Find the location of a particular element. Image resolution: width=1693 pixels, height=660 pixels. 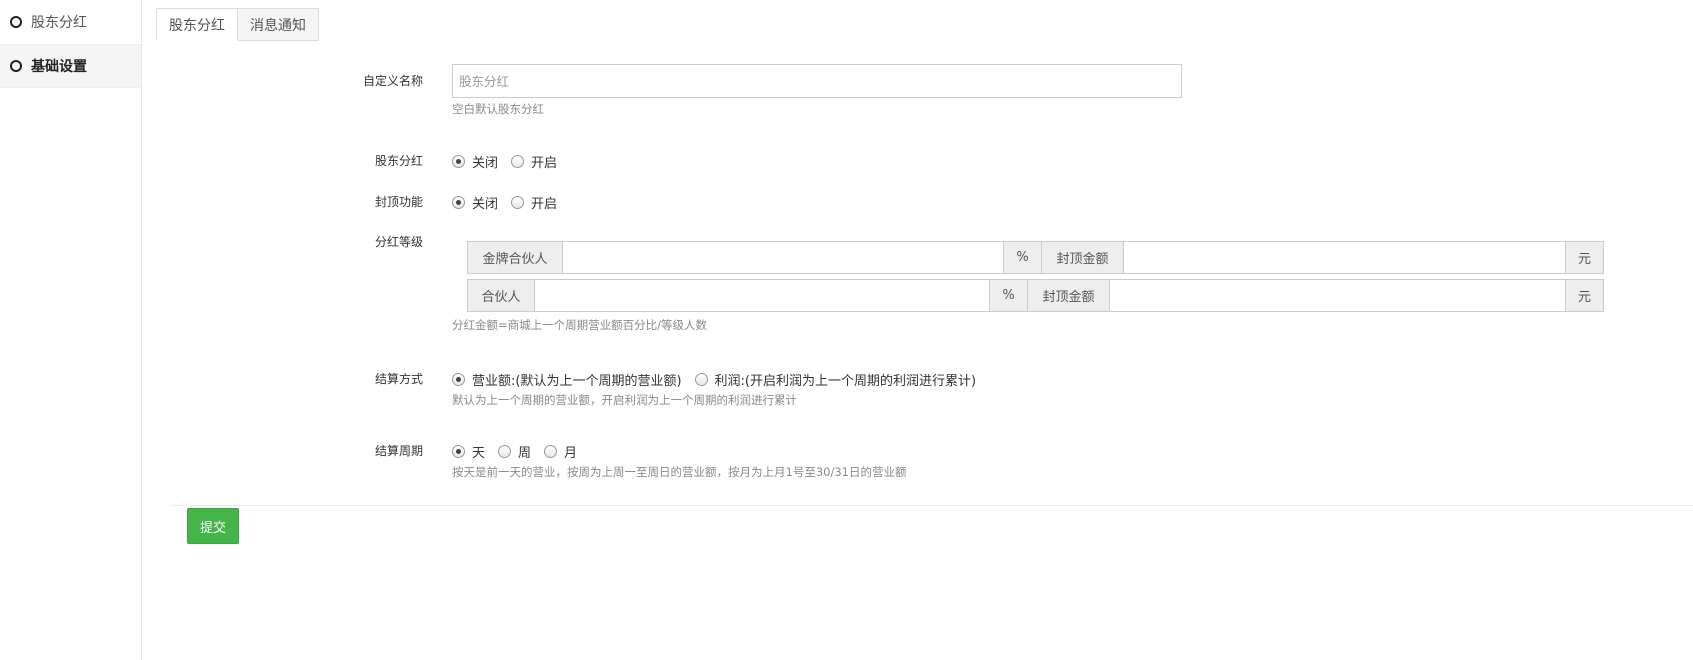

dividend-off-option: 关闭 is located at coordinates (475, 161).